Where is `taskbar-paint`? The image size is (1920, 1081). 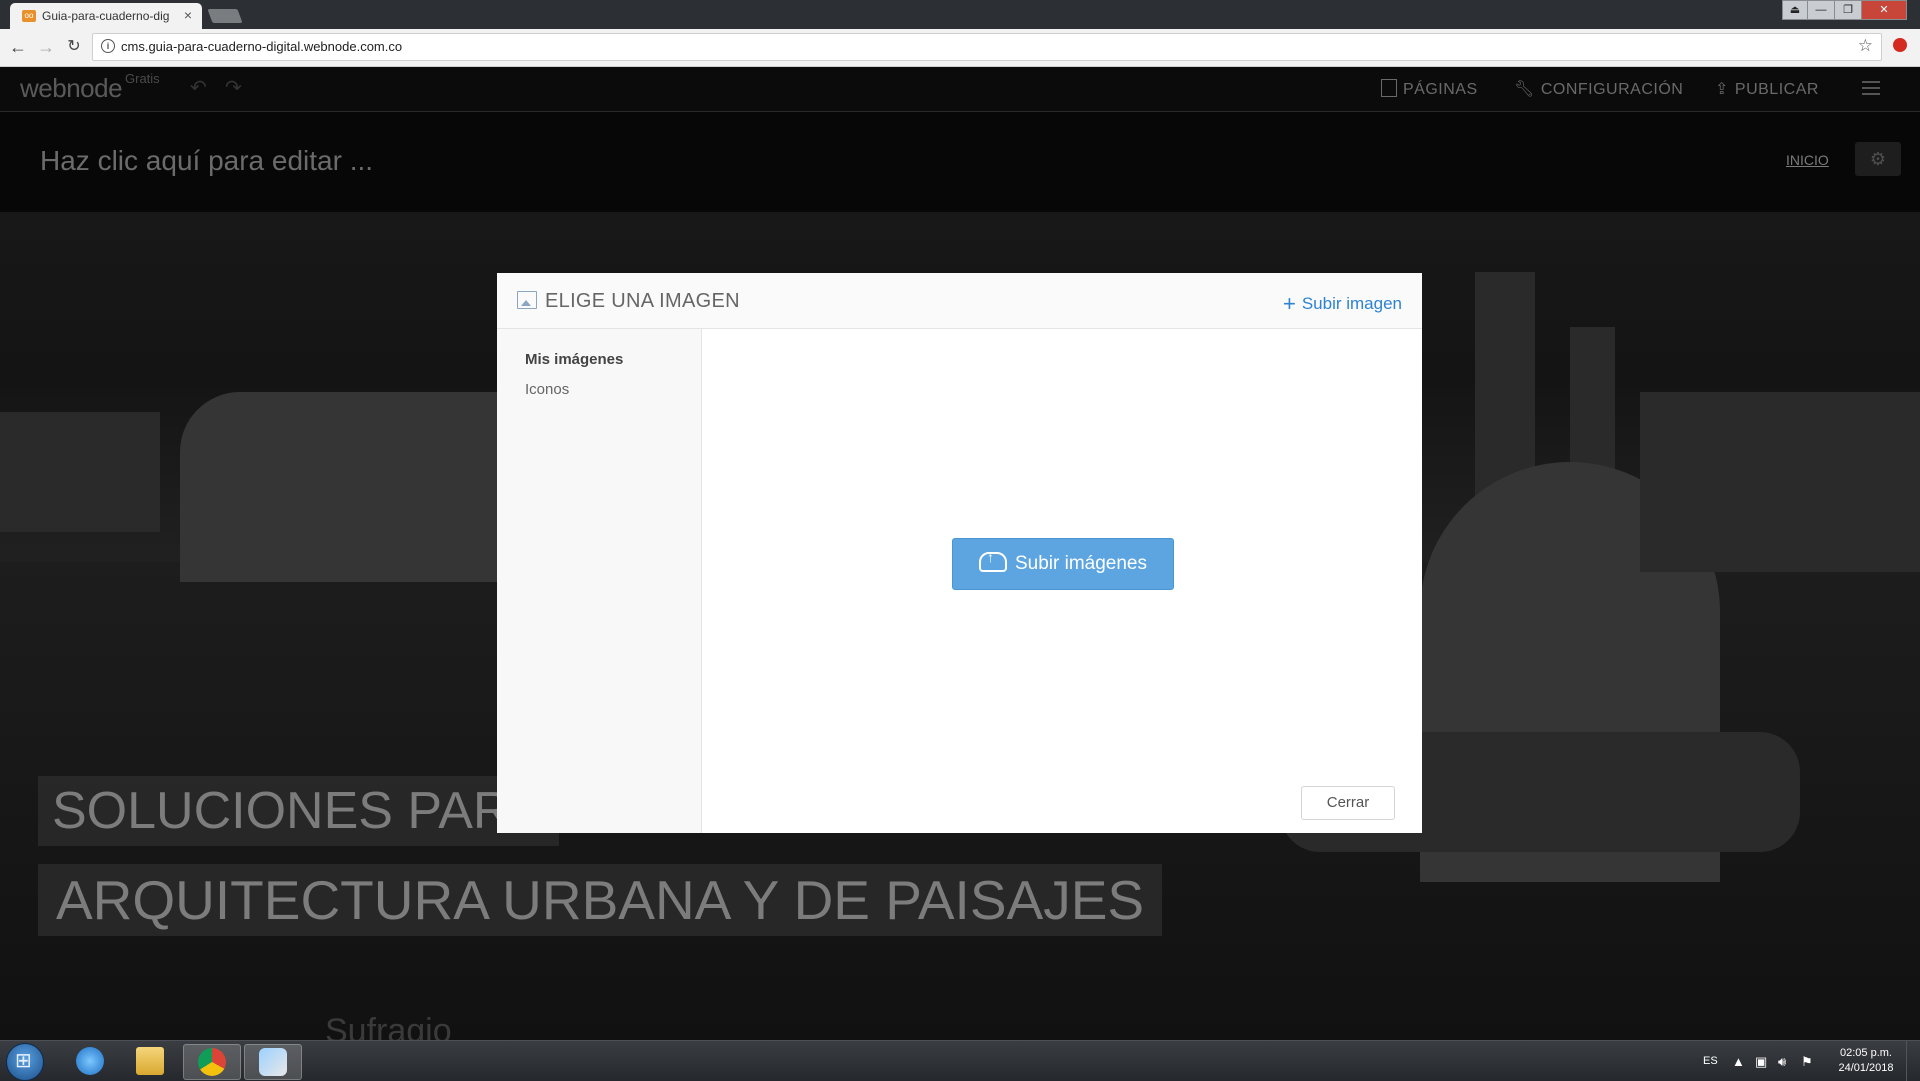
taskbar-paint is located at coordinates (273, 1062).